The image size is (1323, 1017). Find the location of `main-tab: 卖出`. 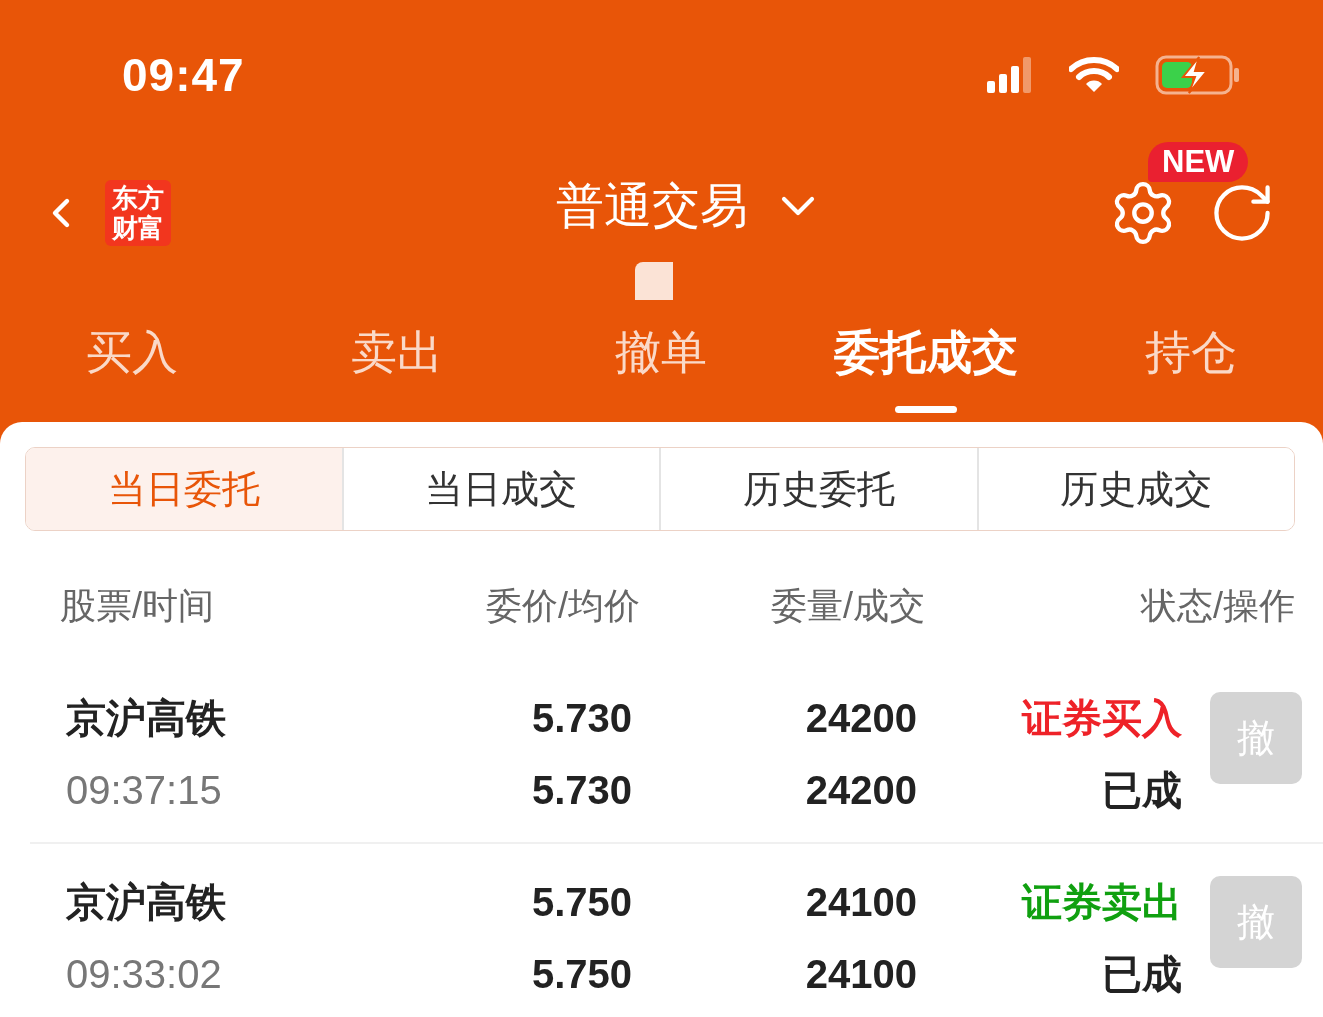

main-tab: 卖出 is located at coordinates (397, 349).